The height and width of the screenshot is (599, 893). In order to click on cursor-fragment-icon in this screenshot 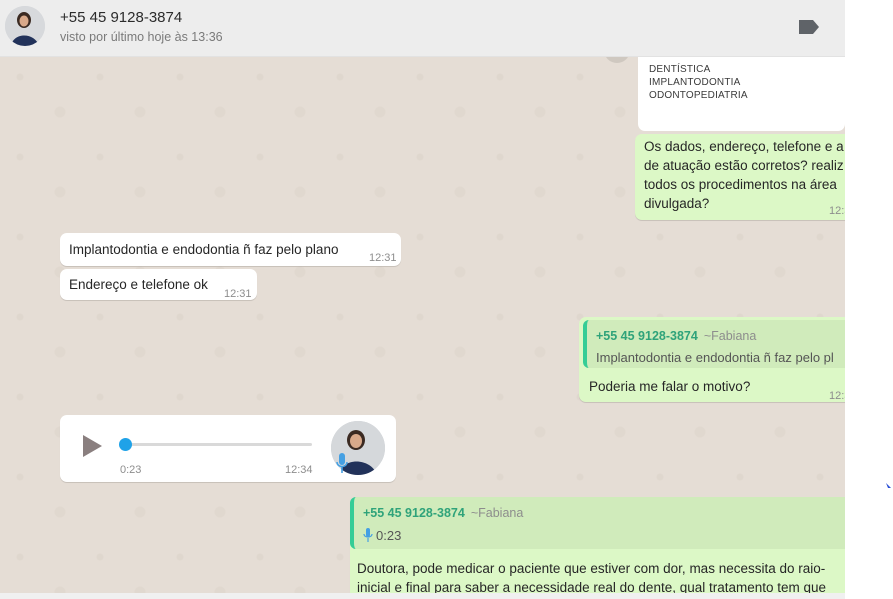, I will do `click(888, 485)`.